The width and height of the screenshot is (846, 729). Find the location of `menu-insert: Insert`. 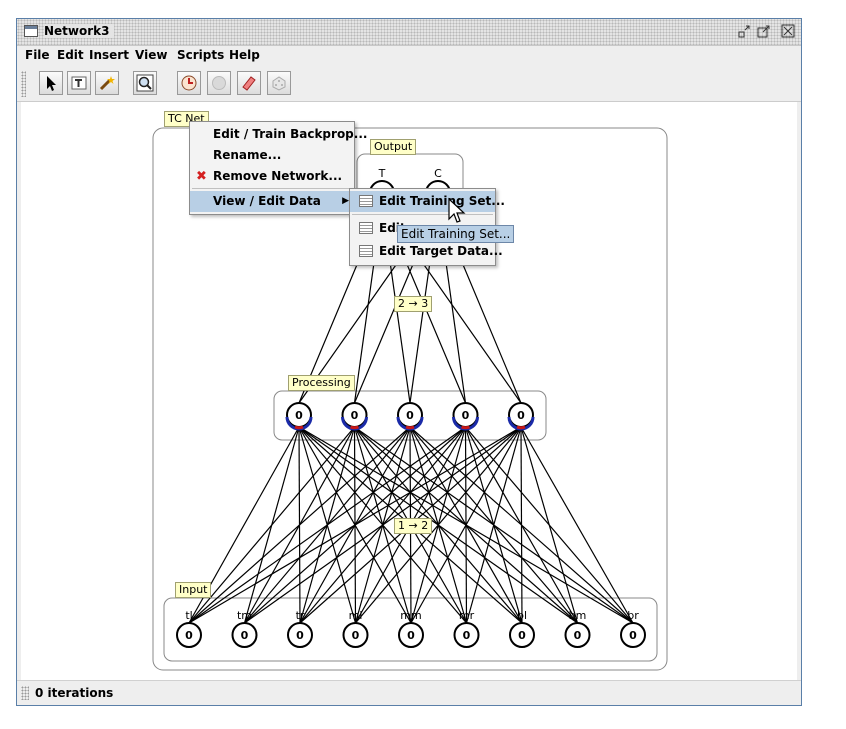

menu-insert: Insert is located at coordinates (109, 55).